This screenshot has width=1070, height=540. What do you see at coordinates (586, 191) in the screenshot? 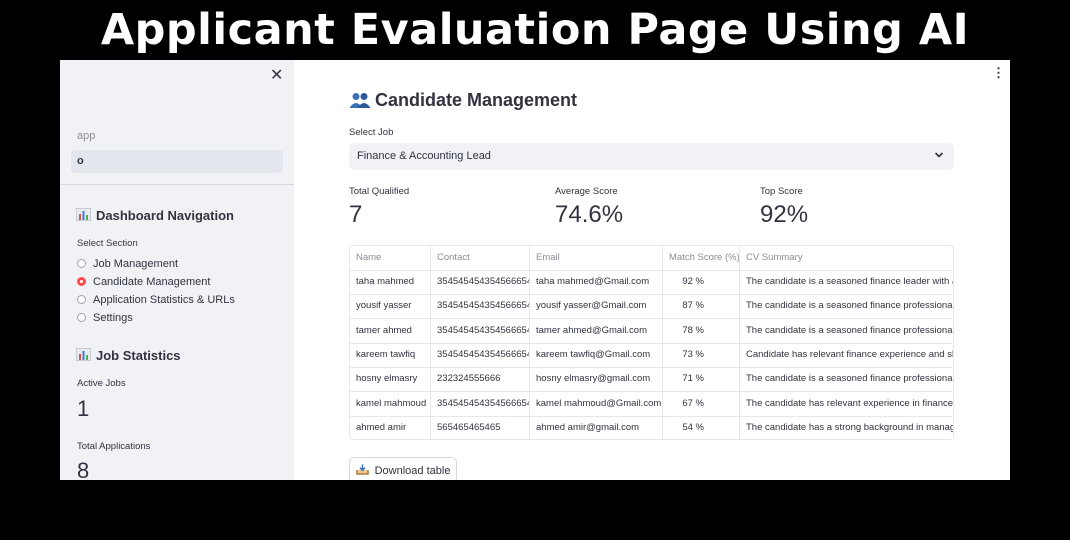
I see `metric-label: Average Score` at bounding box center [586, 191].